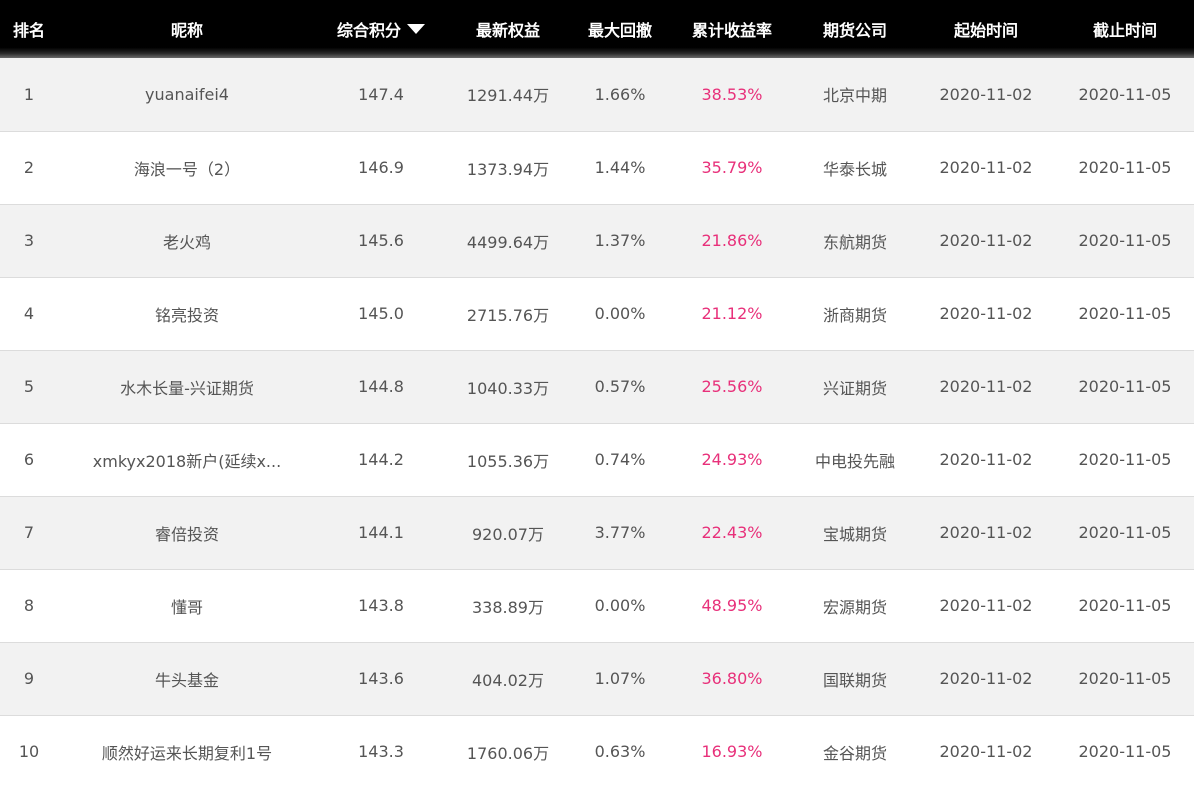 The width and height of the screenshot is (1194, 788). I want to click on broker-cell: 金谷期货, so click(854, 753).